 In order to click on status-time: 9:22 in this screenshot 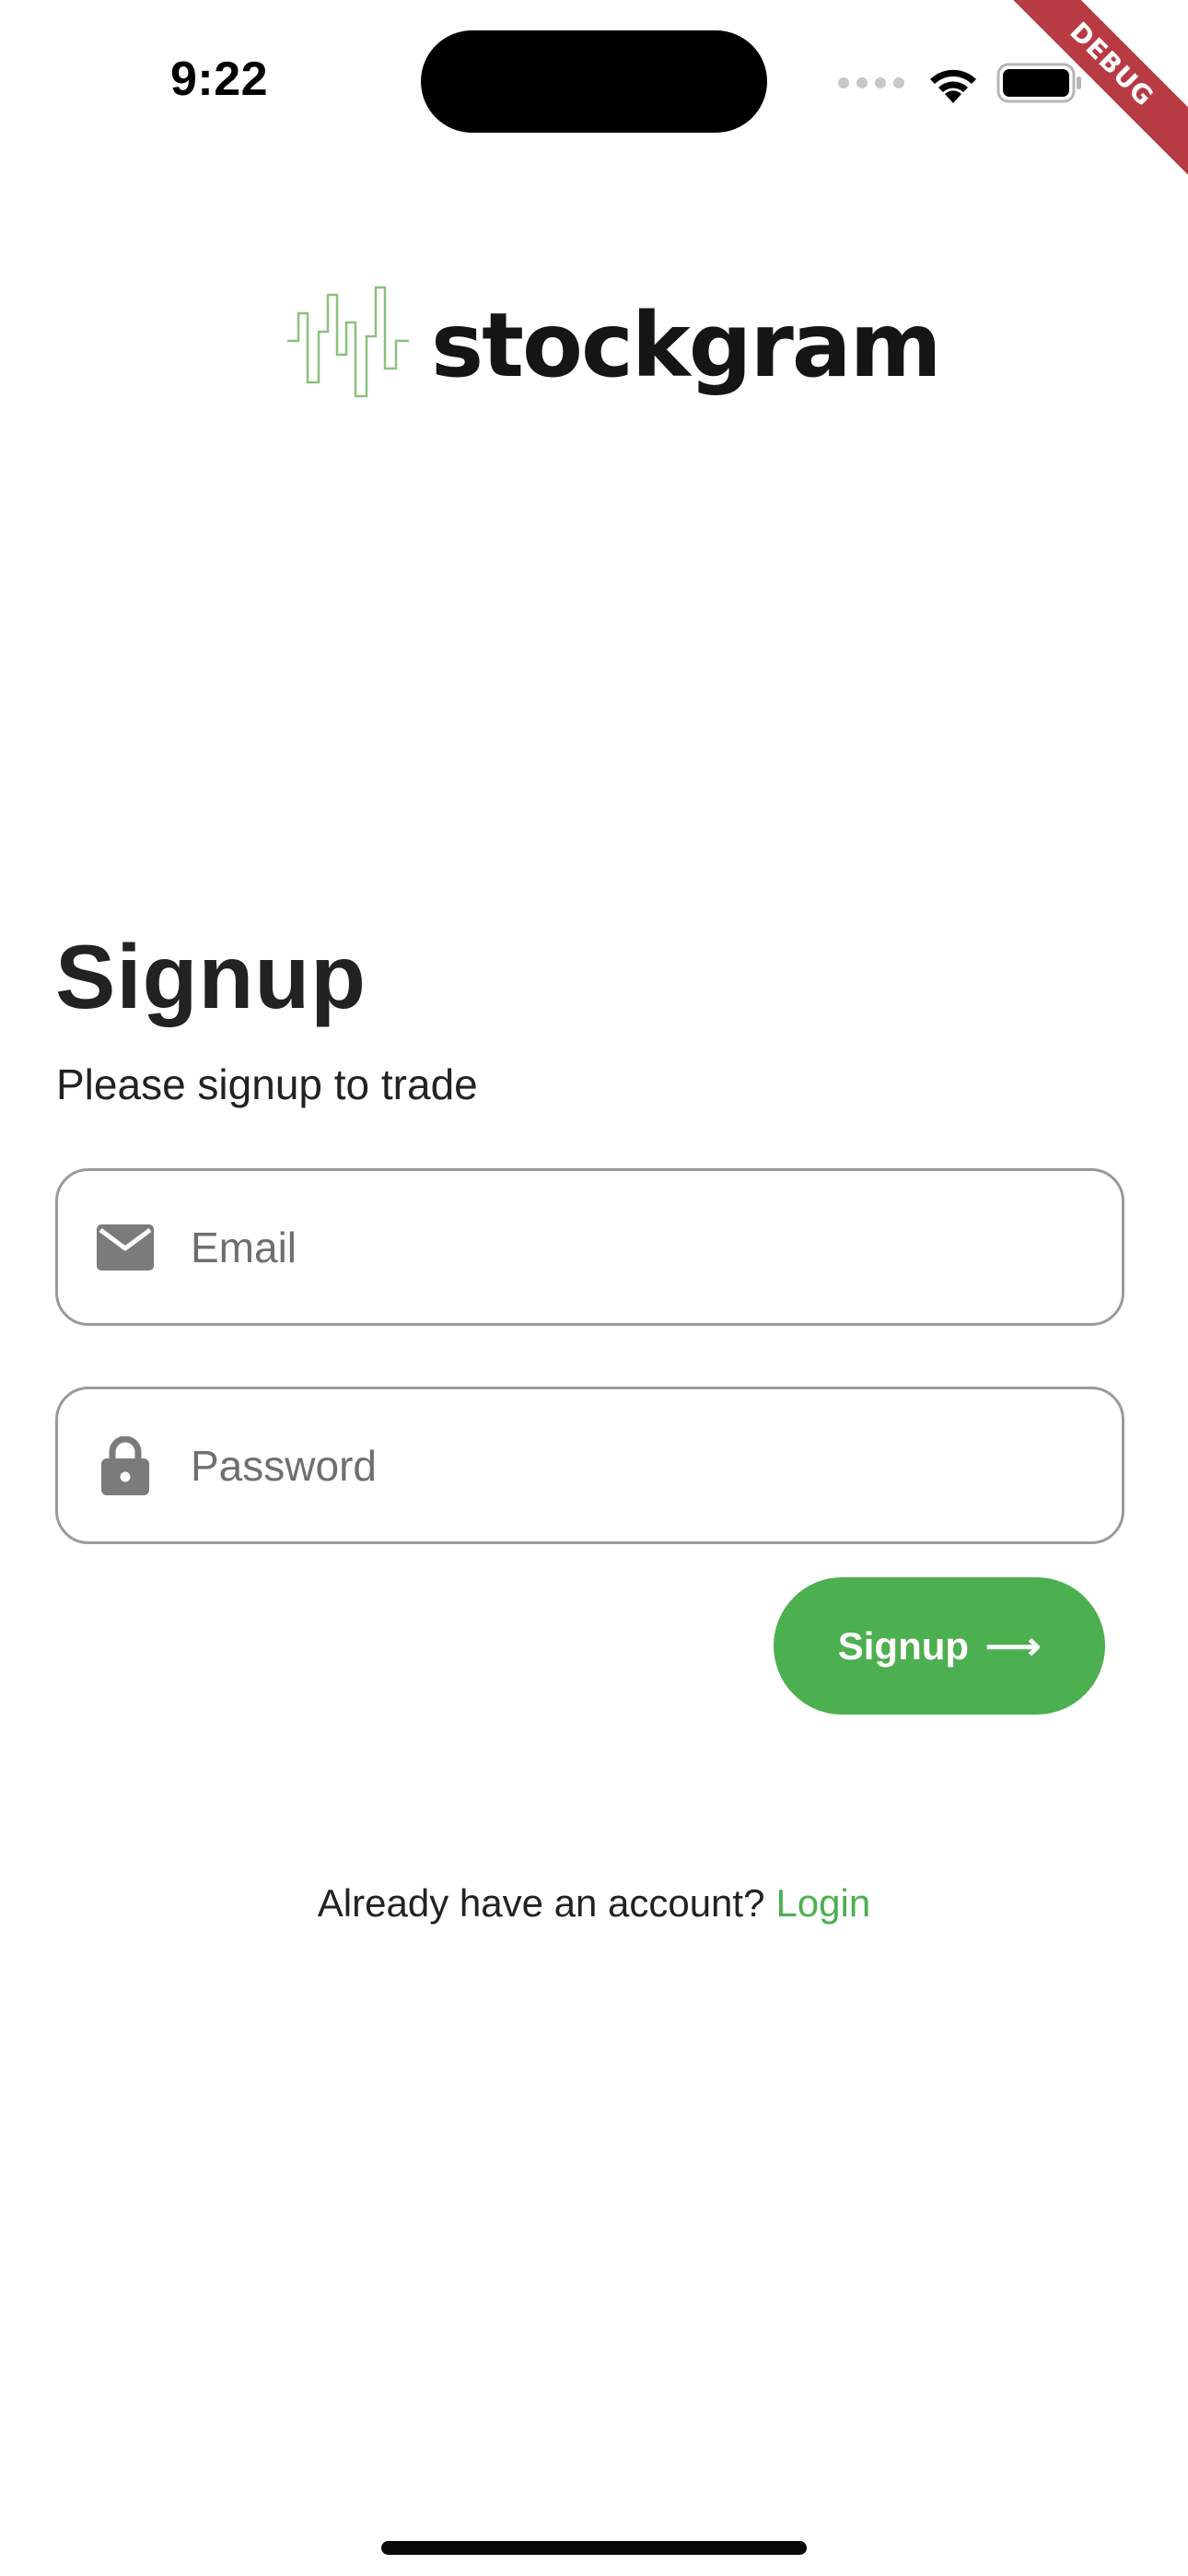, I will do `click(219, 79)`.